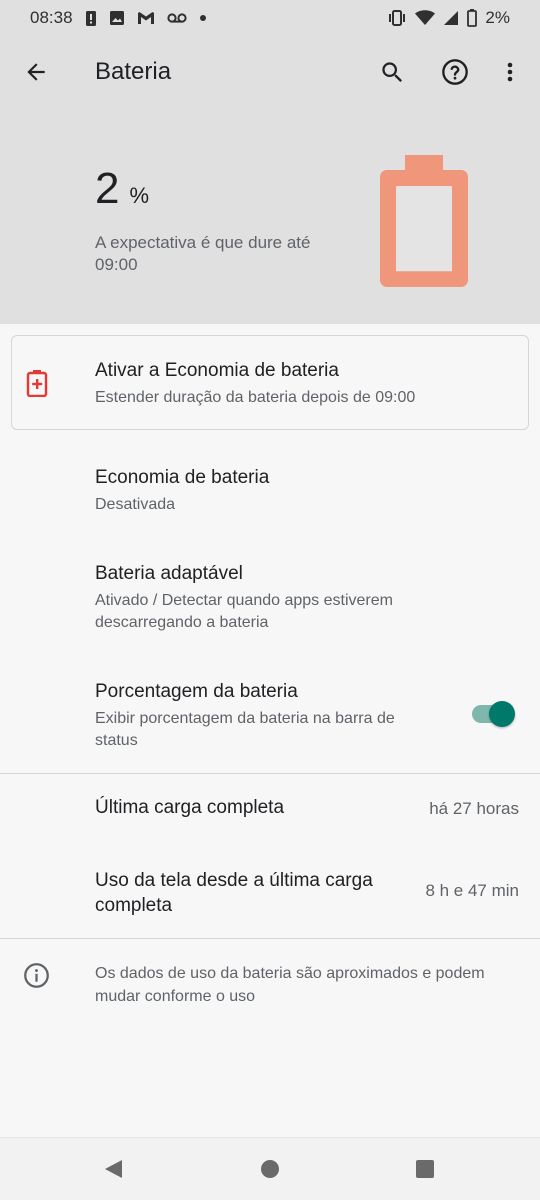  I want to click on page-title: Bateria, so click(133, 71).